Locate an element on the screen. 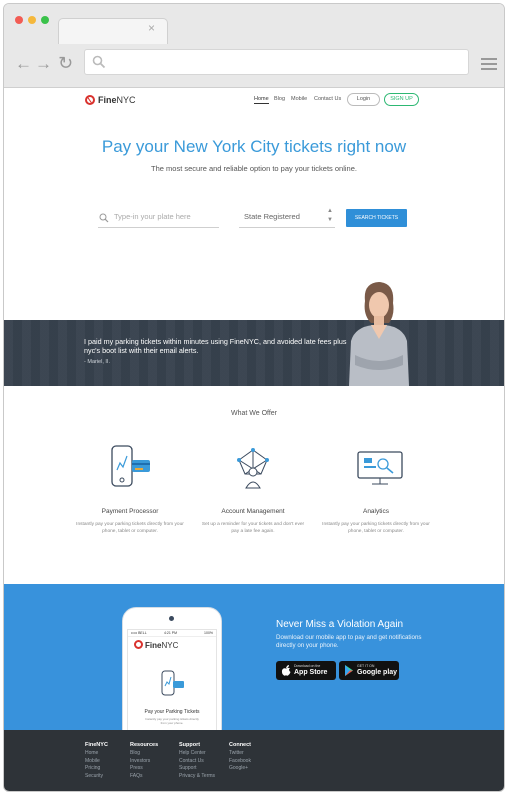 The image size is (508, 795). footer-link: Contact Us is located at coordinates (197, 762).